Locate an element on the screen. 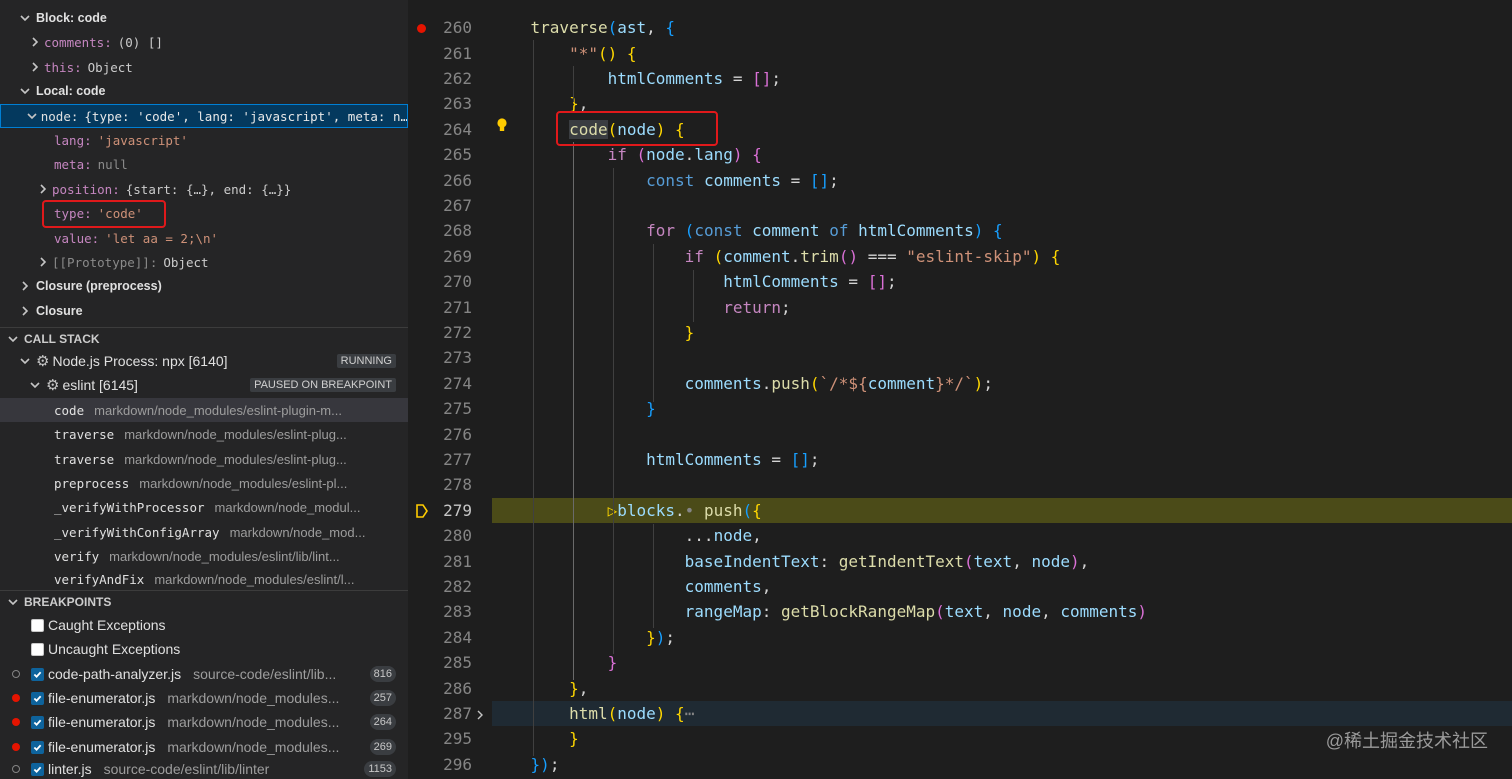 The image size is (1512, 779). line-number: 271 is located at coordinates (450, 306).